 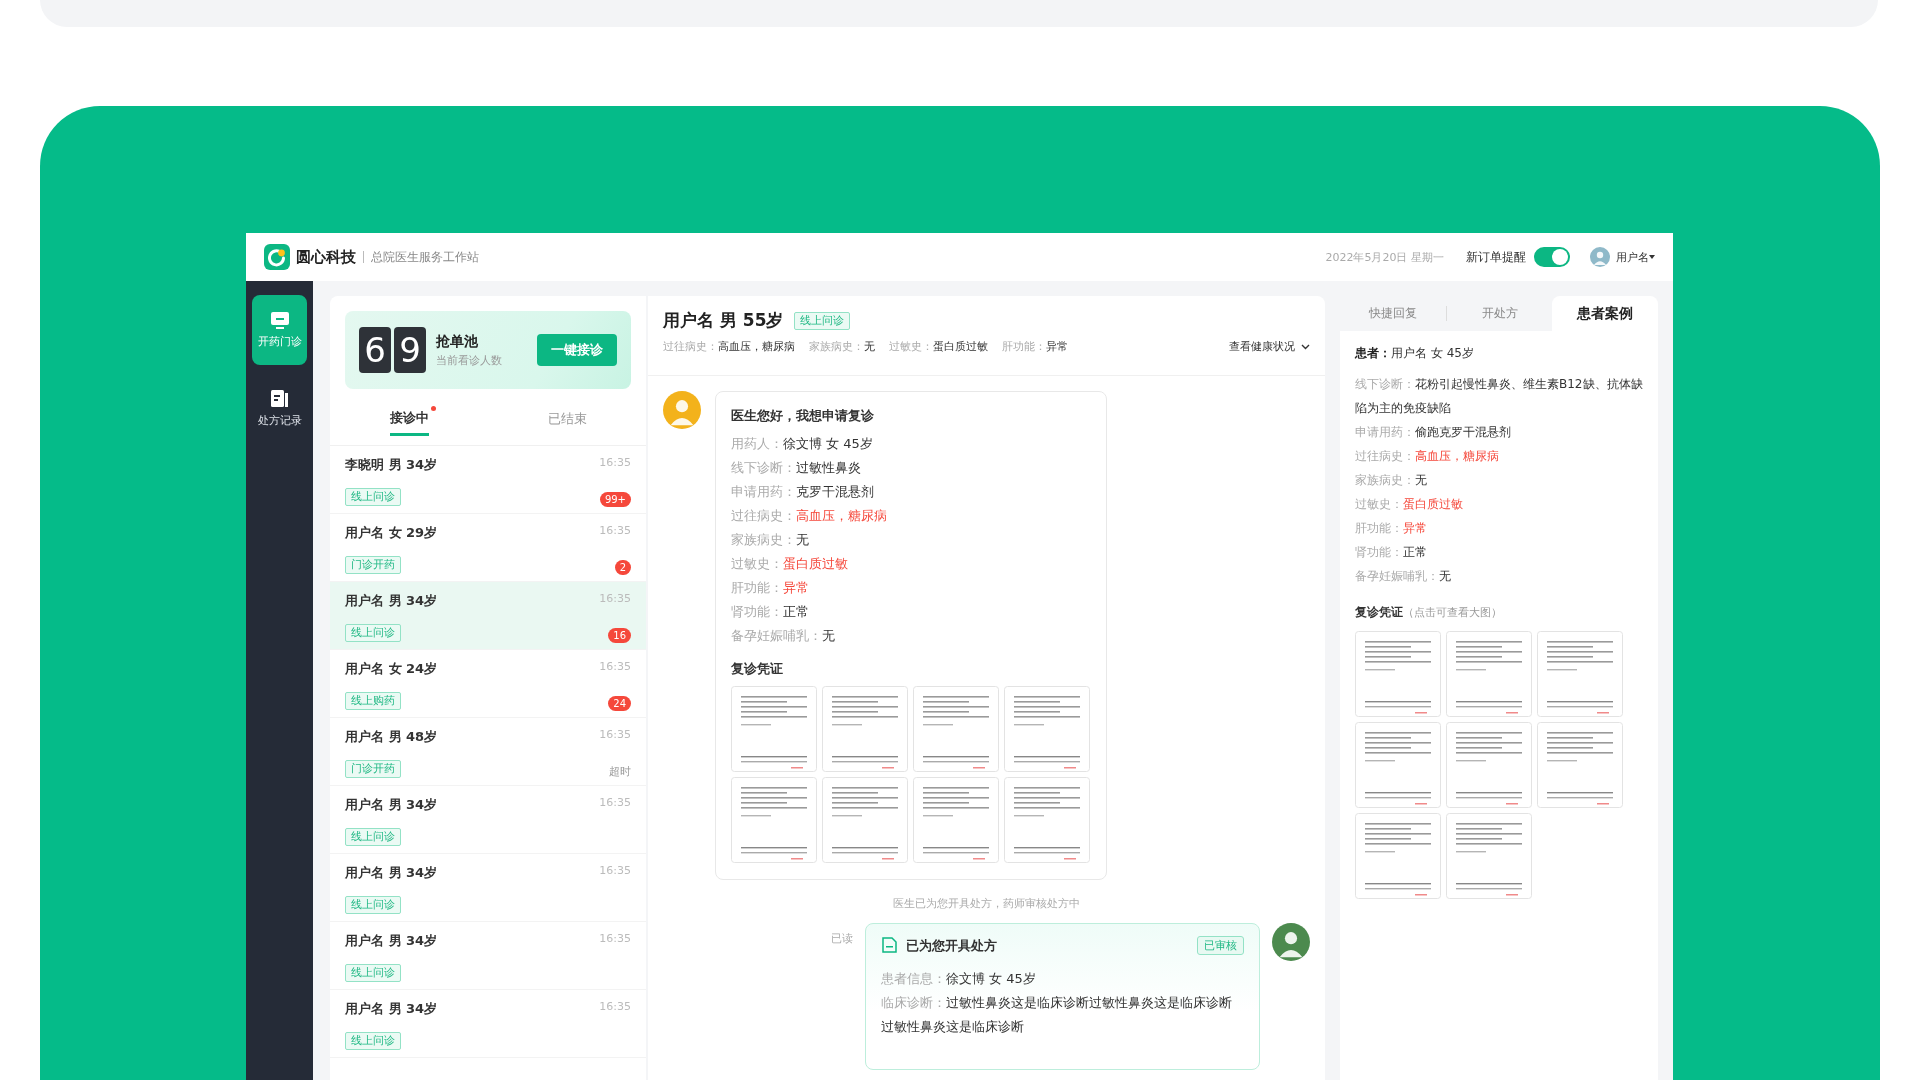 I want to click on field-value: 用户名 女 45岁, so click(x=1432, y=353).